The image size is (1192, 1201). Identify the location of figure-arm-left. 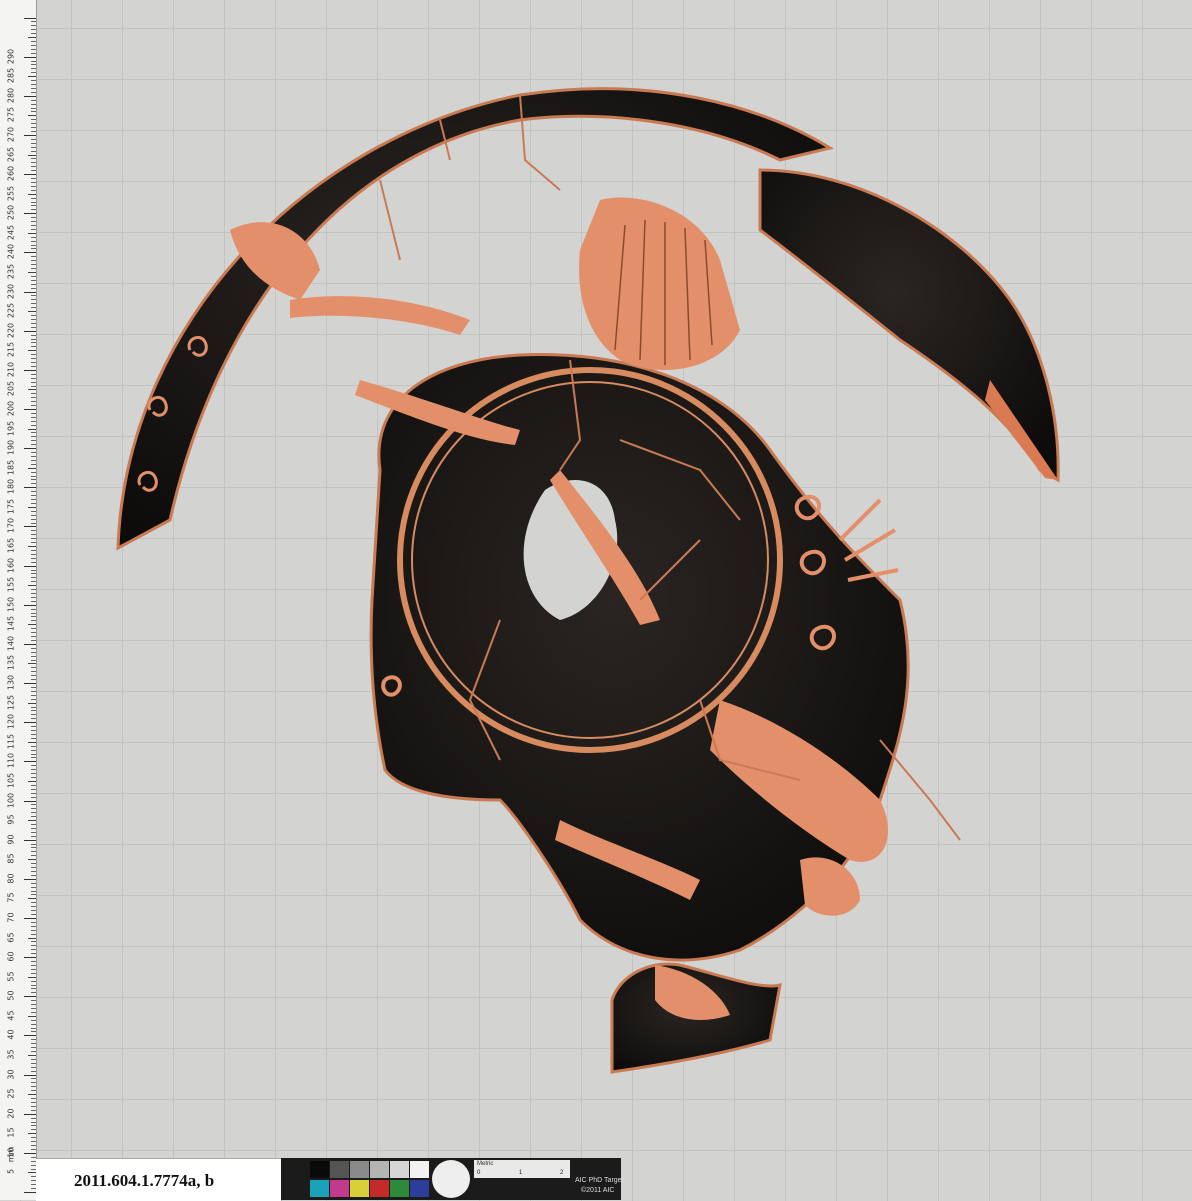
(380, 315).